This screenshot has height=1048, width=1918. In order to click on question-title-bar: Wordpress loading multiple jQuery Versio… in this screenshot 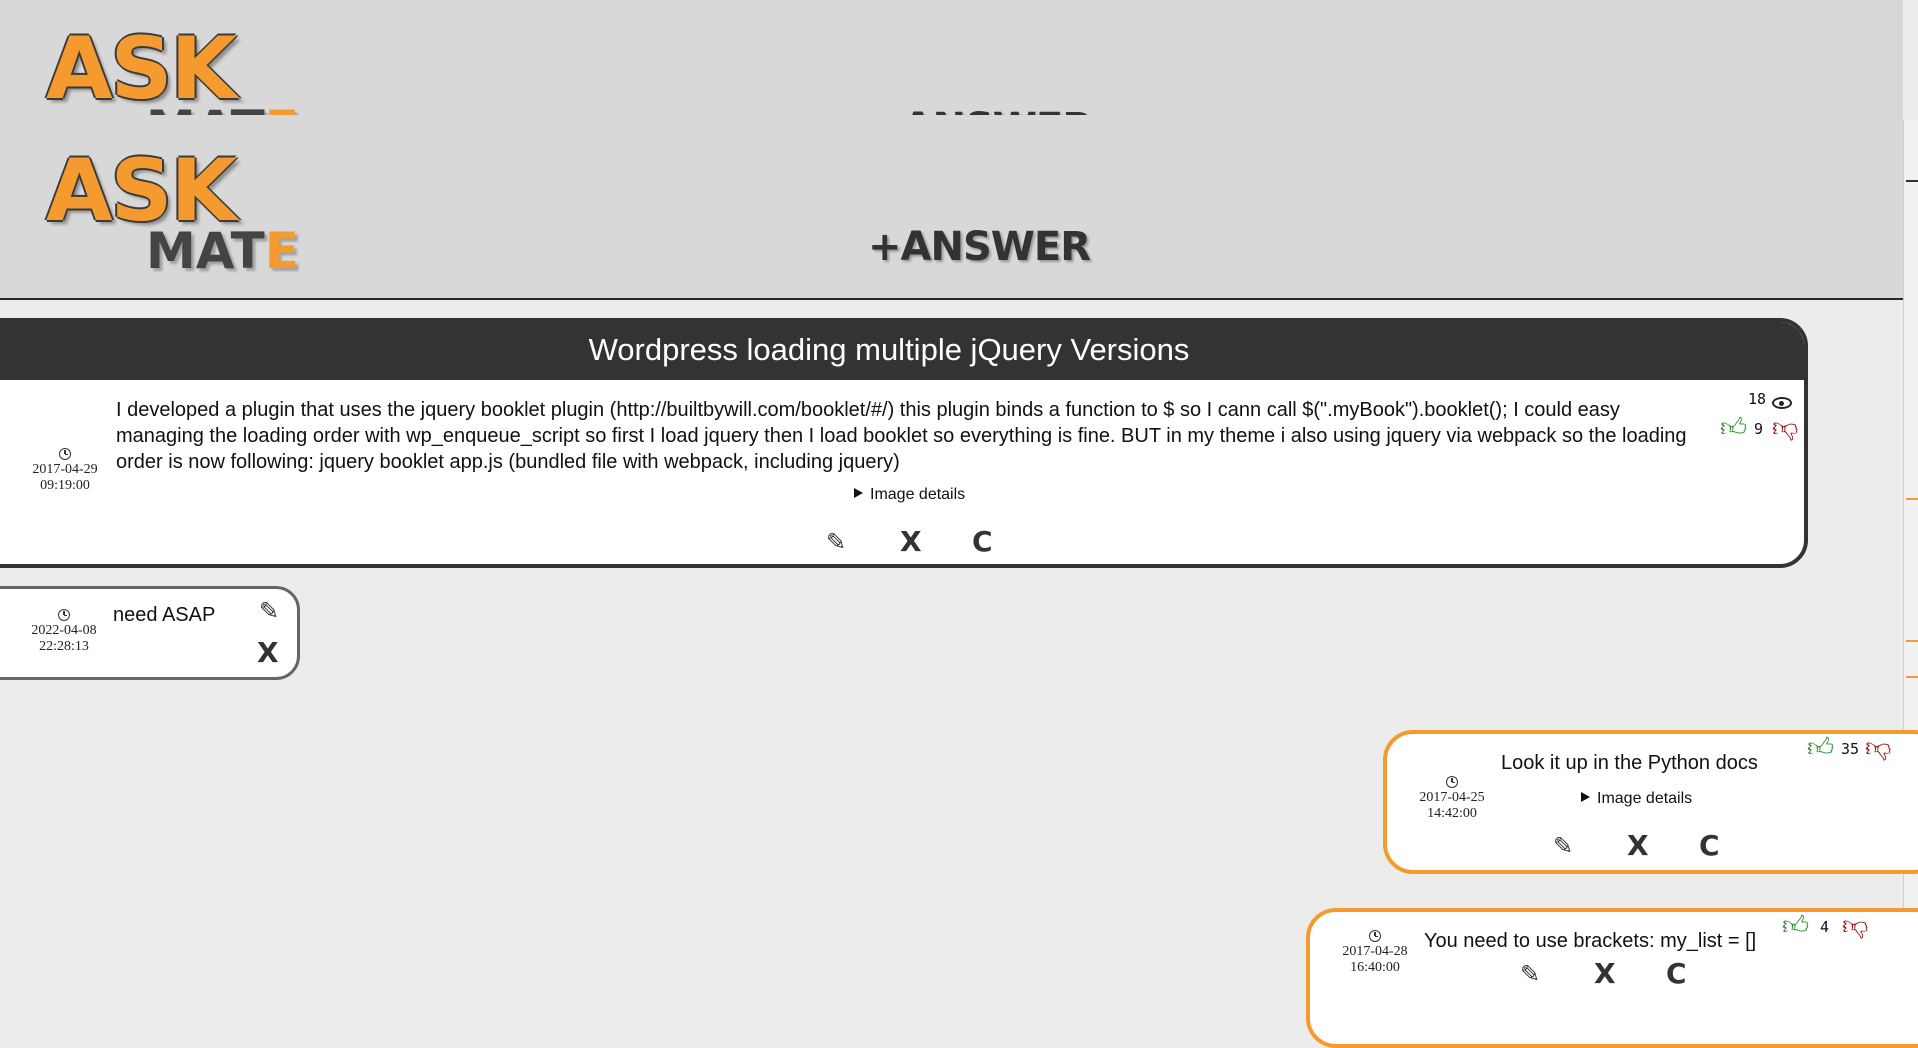, I will do `click(902, 351)`.